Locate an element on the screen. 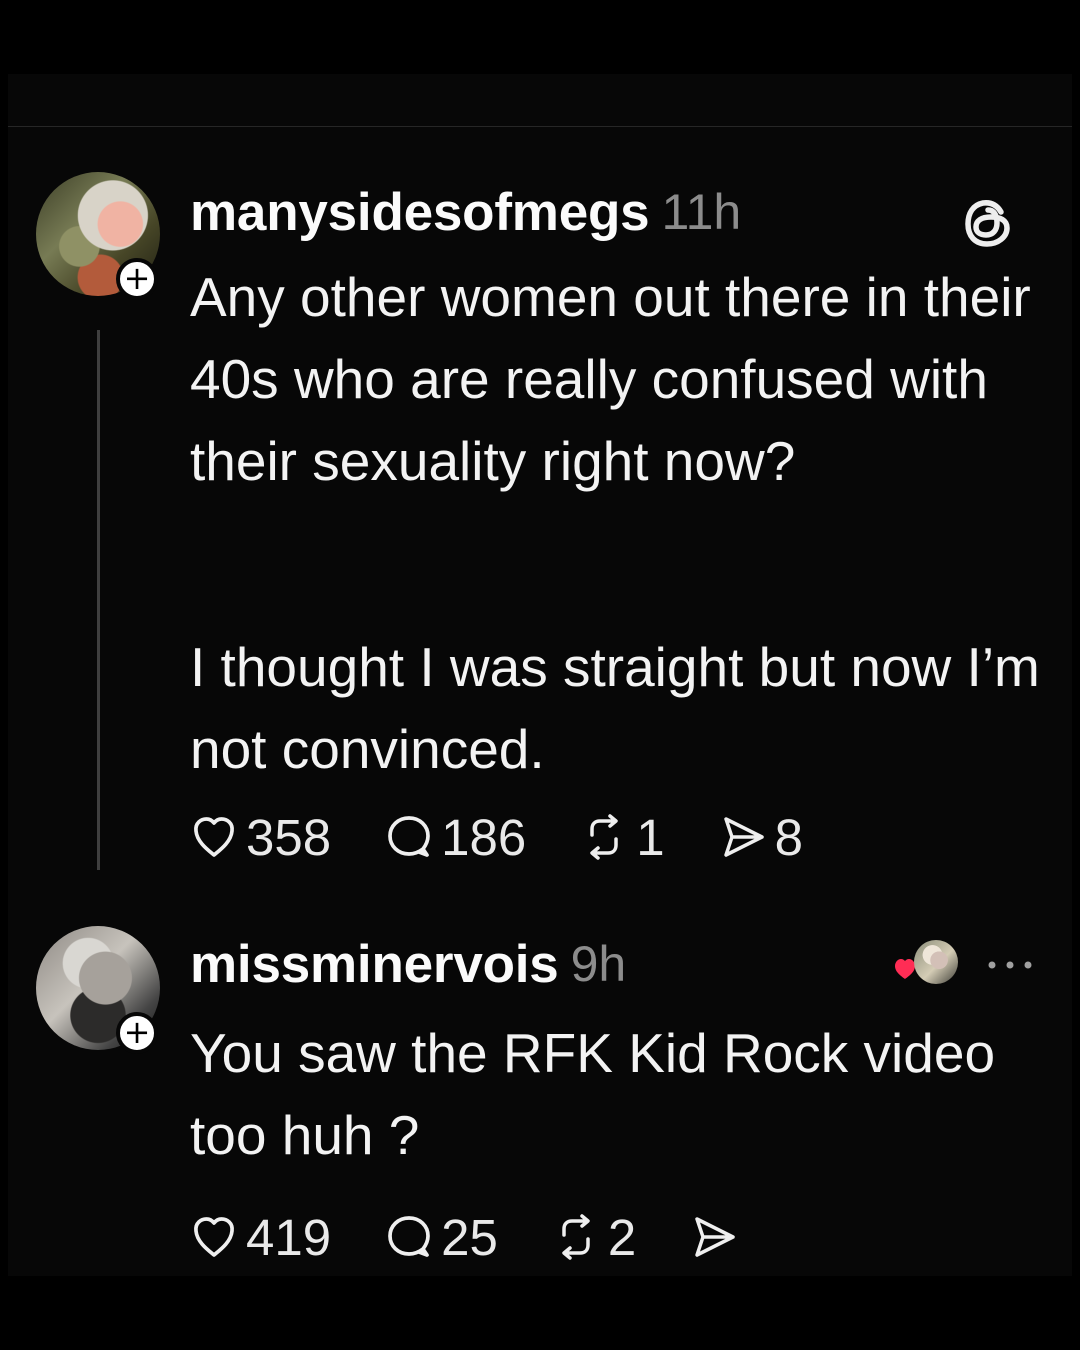  threads-icon is located at coordinates (987, 223).